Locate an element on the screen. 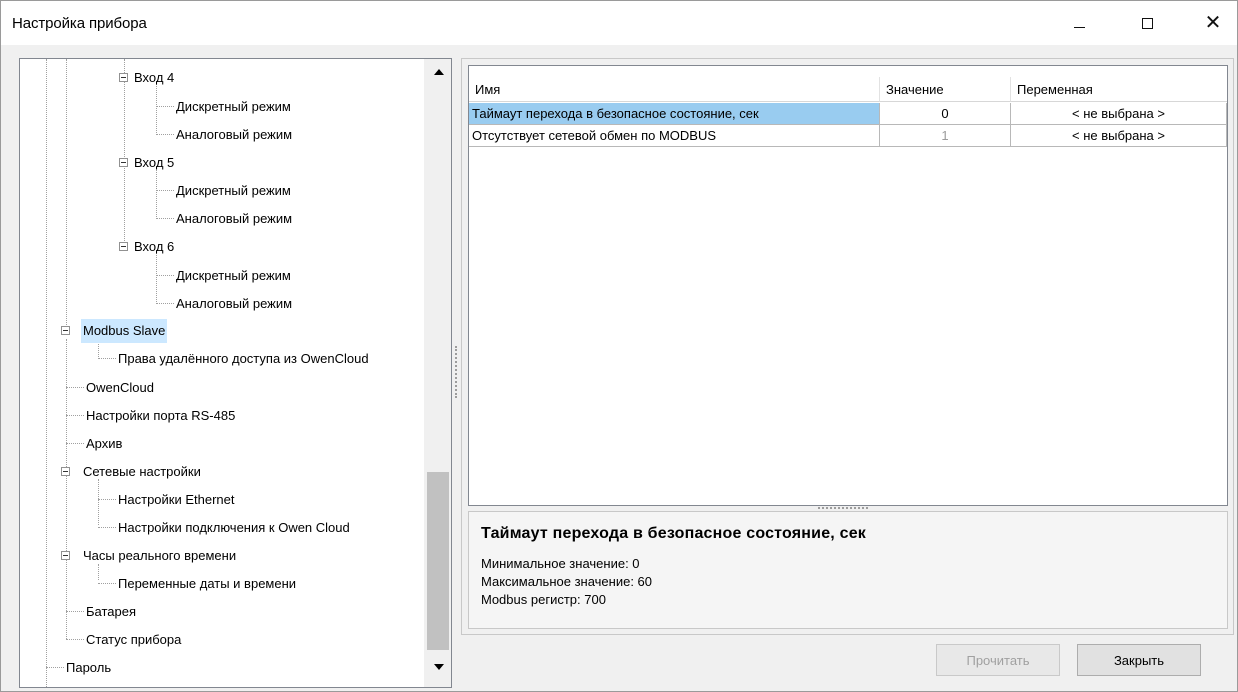 The width and height of the screenshot is (1238, 692). close-window-button: ✕ is located at coordinates (1213, 23).